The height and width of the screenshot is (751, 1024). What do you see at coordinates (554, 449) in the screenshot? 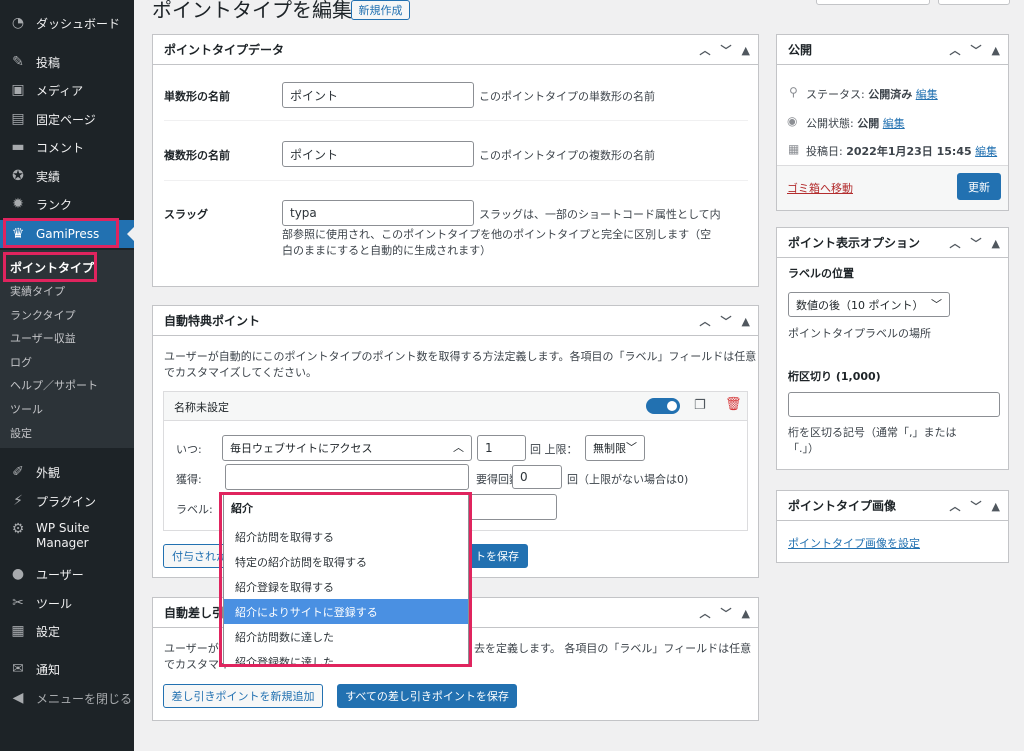
I see `limit-label: 回 上限：` at bounding box center [554, 449].